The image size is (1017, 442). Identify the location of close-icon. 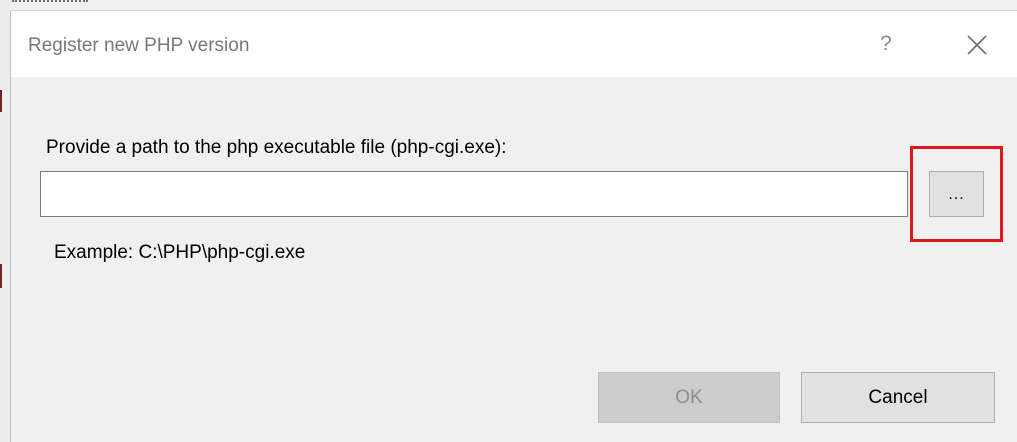
(977, 45).